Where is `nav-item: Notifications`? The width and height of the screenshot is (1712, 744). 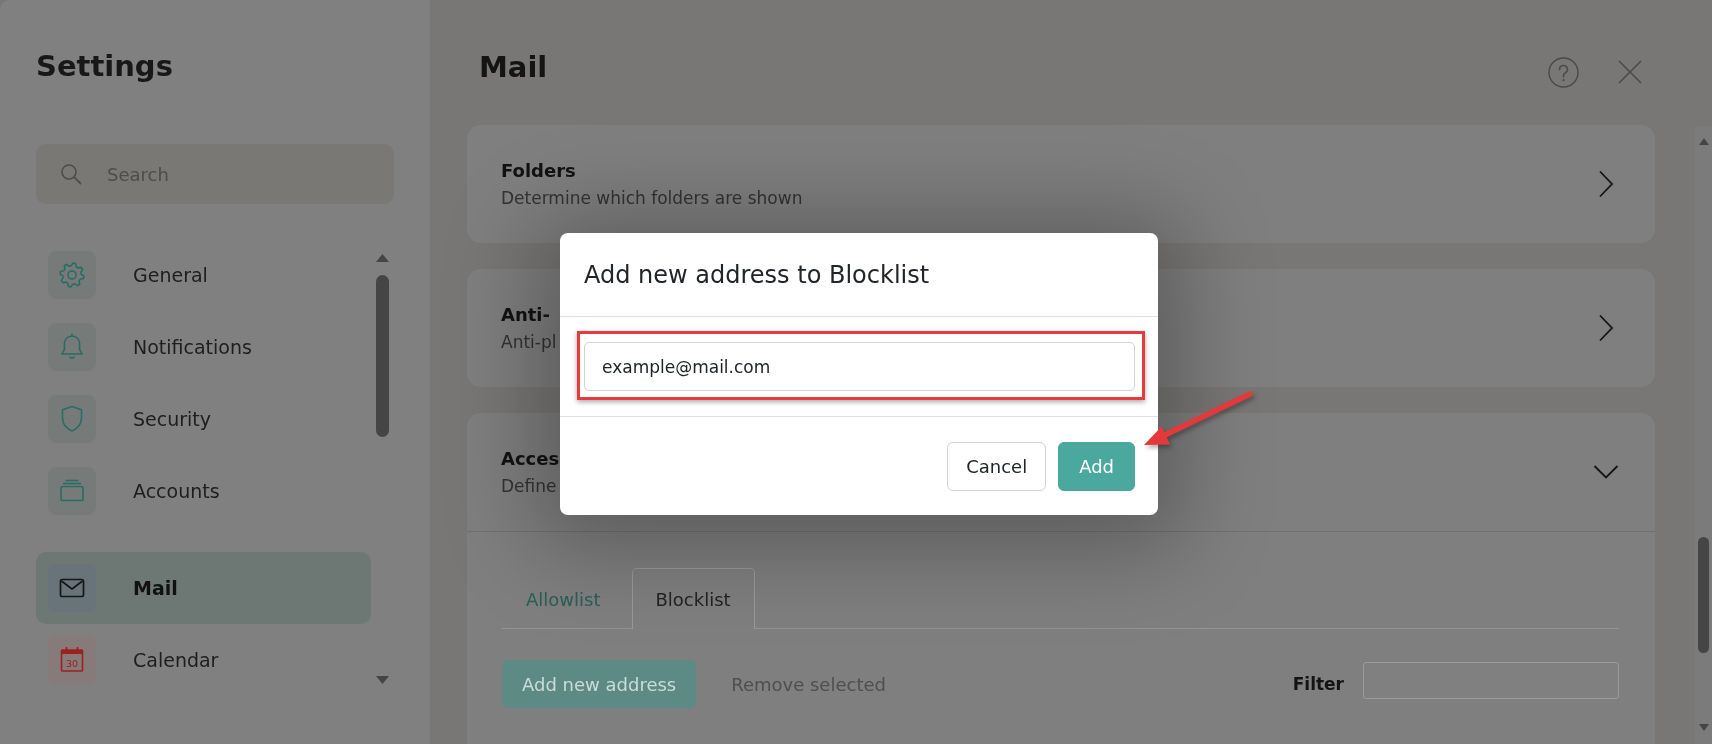 nav-item: Notifications is located at coordinates (203, 347).